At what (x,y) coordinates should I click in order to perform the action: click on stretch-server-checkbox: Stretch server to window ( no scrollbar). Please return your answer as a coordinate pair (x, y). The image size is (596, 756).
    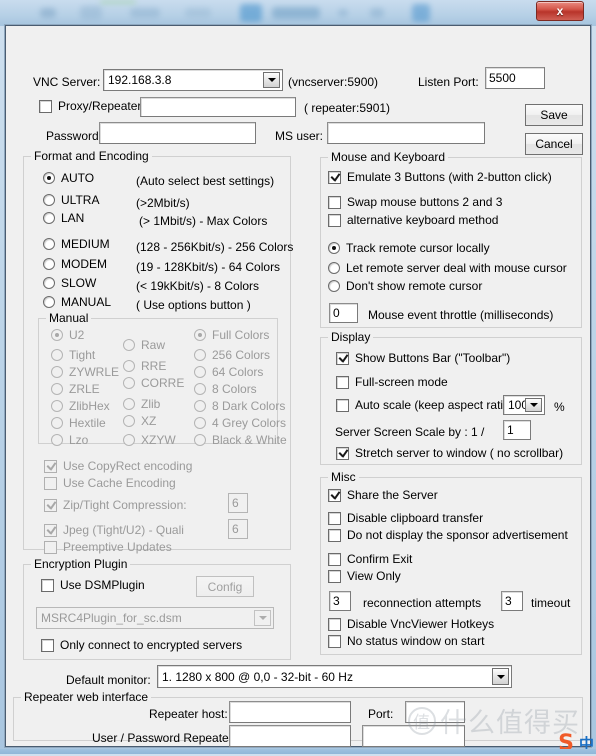
    Looking at the image, I should click on (449, 453).